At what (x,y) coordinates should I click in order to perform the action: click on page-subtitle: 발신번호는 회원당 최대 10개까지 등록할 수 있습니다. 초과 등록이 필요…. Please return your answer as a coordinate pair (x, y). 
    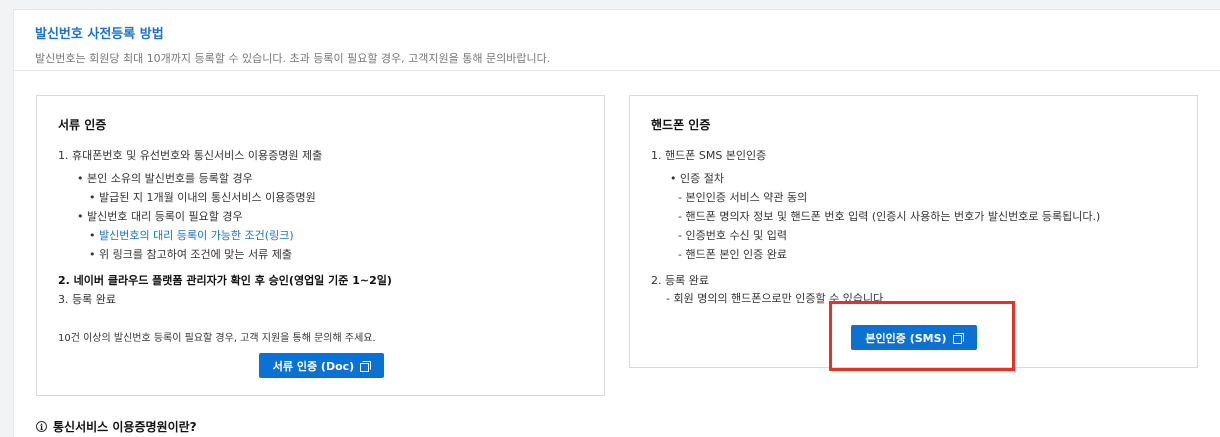
    Looking at the image, I should click on (293, 58).